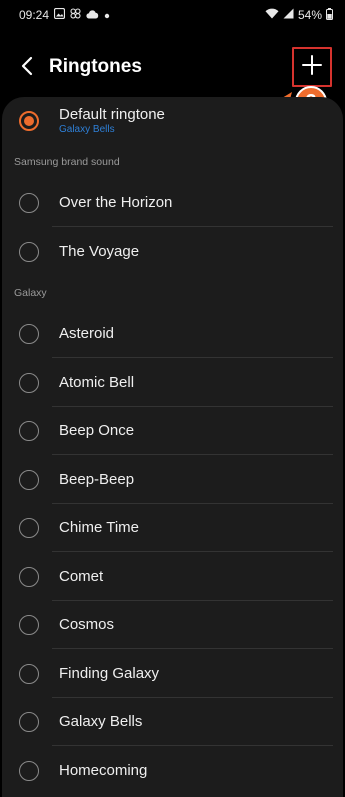  Describe the element at coordinates (329, 15) in the screenshot. I see `battery-icon` at that location.